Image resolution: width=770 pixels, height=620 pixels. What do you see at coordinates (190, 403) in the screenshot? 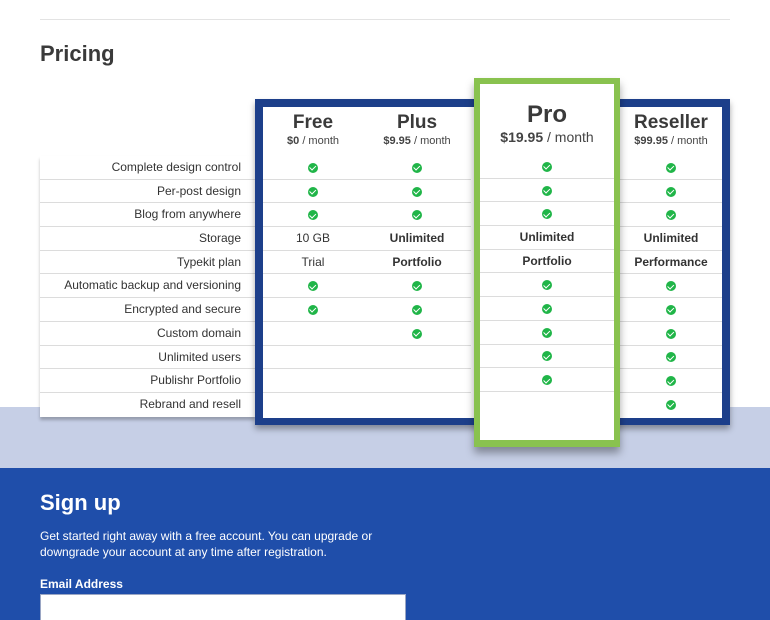
I see `feature-label: Rebrand and resell` at bounding box center [190, 403].